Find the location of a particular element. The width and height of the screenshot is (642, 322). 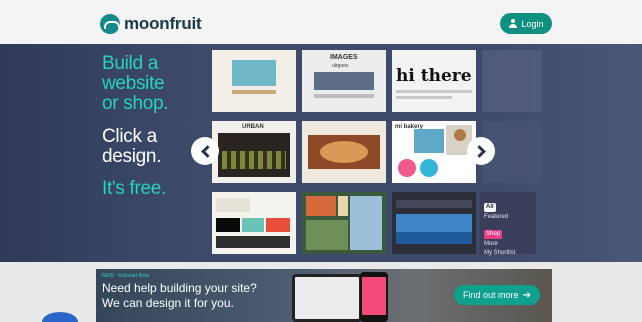

category-featured: Featured is located at coordinates (508, 217).